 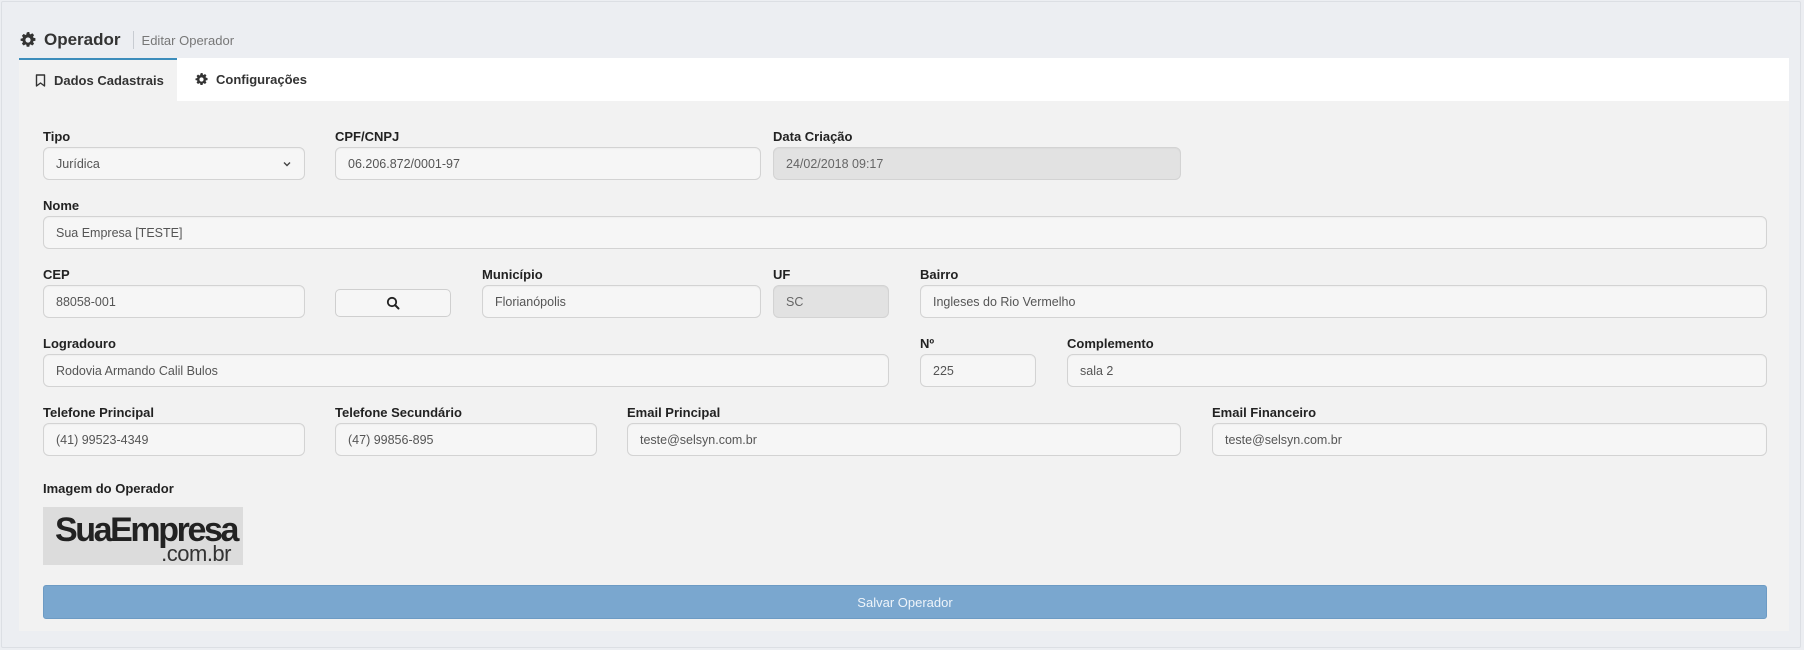 I want to click on cep-value: 88058-001, so click(x=86, y=301).